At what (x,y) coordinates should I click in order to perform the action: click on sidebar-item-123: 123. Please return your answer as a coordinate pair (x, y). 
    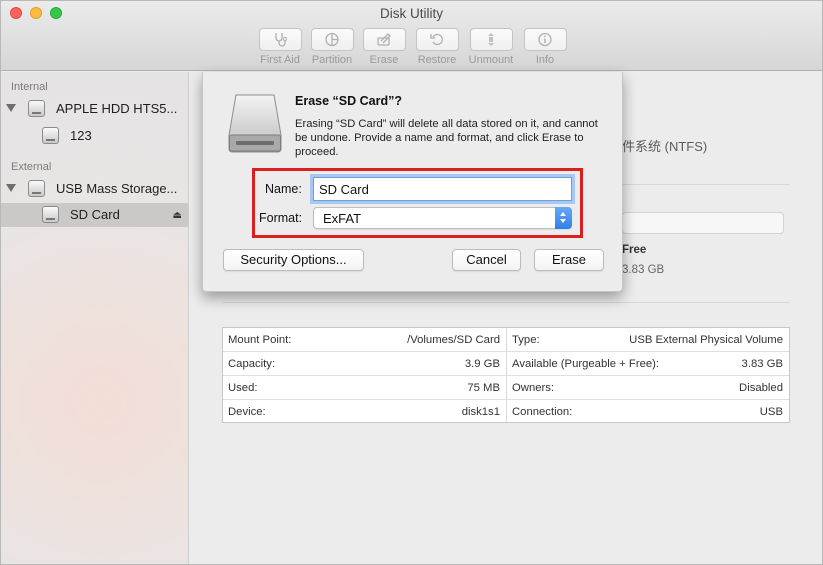
    Looking at the image, I should click on (94, 136).